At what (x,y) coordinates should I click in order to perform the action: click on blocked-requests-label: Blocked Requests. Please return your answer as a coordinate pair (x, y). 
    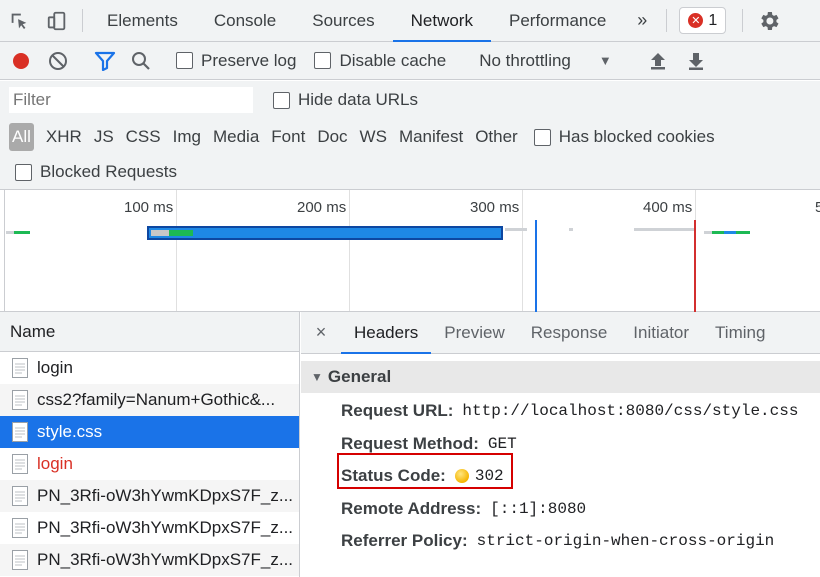
    Looking at the image, I should click on (109, 171).